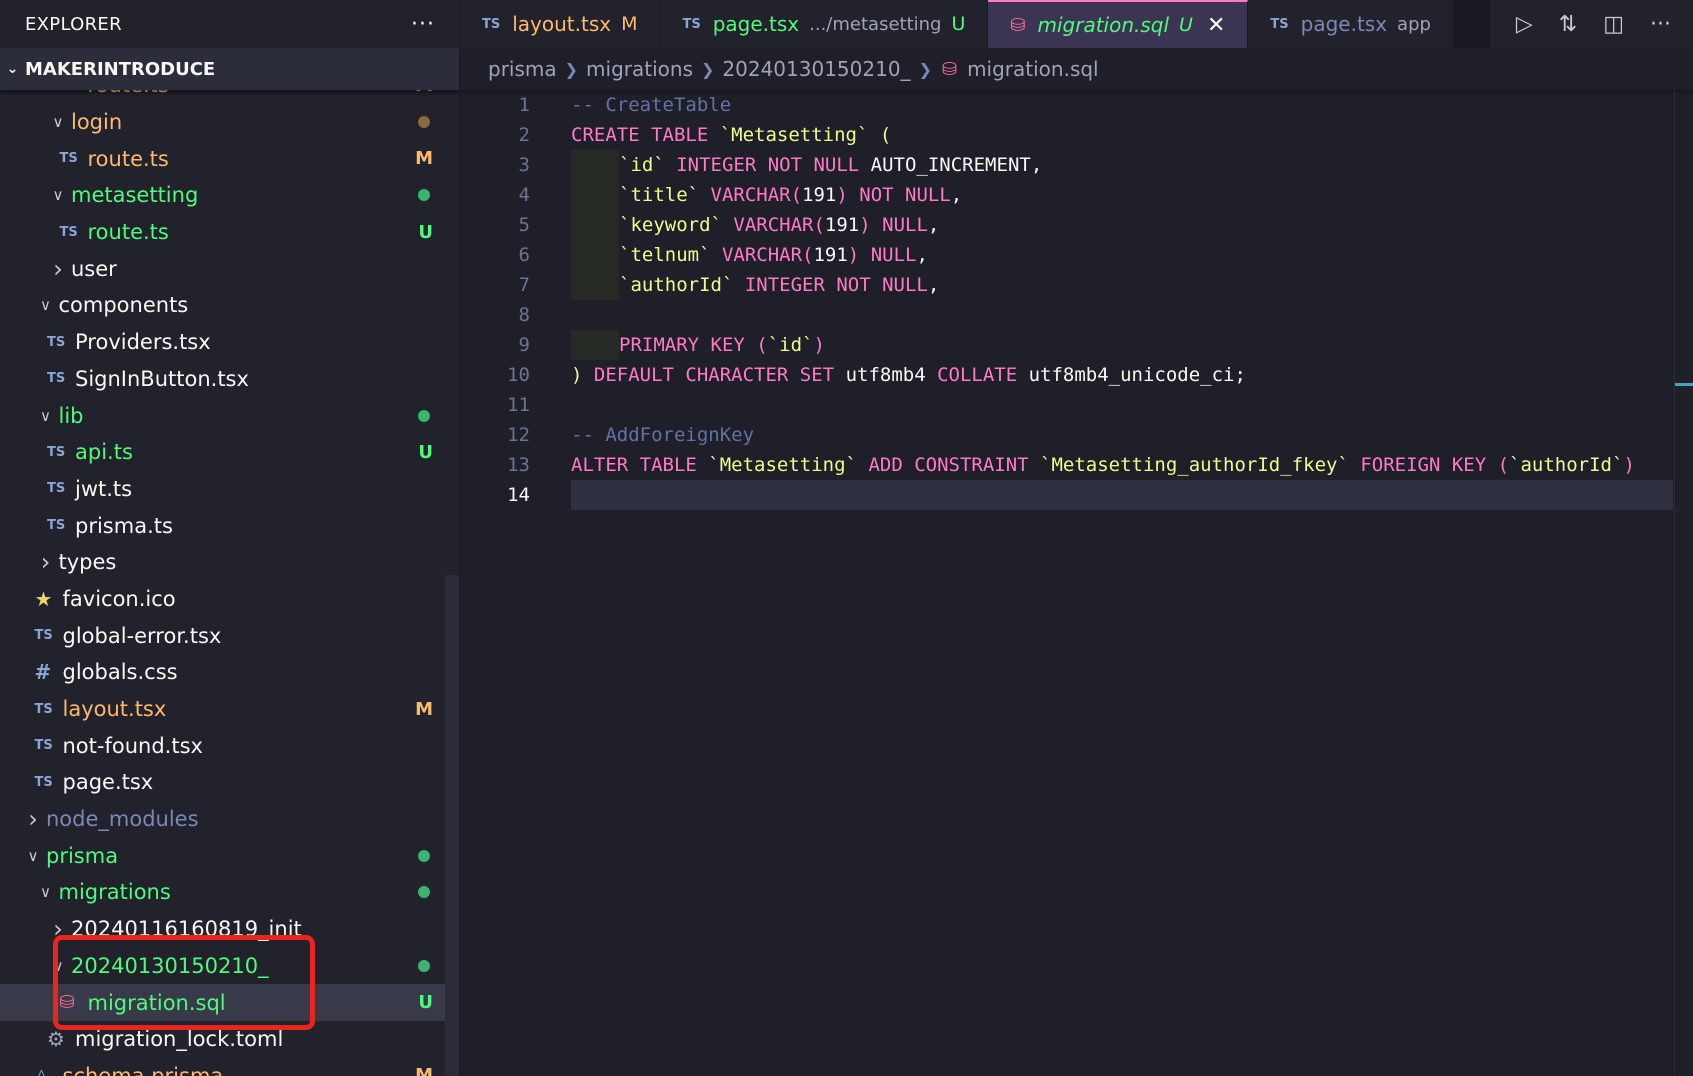 The image size is (1693, 1076). What do you see at coordinates (229, 599) in the screenshot?
I see `tree-file: ★ favicon.ico` at bounding box center [229, 599].